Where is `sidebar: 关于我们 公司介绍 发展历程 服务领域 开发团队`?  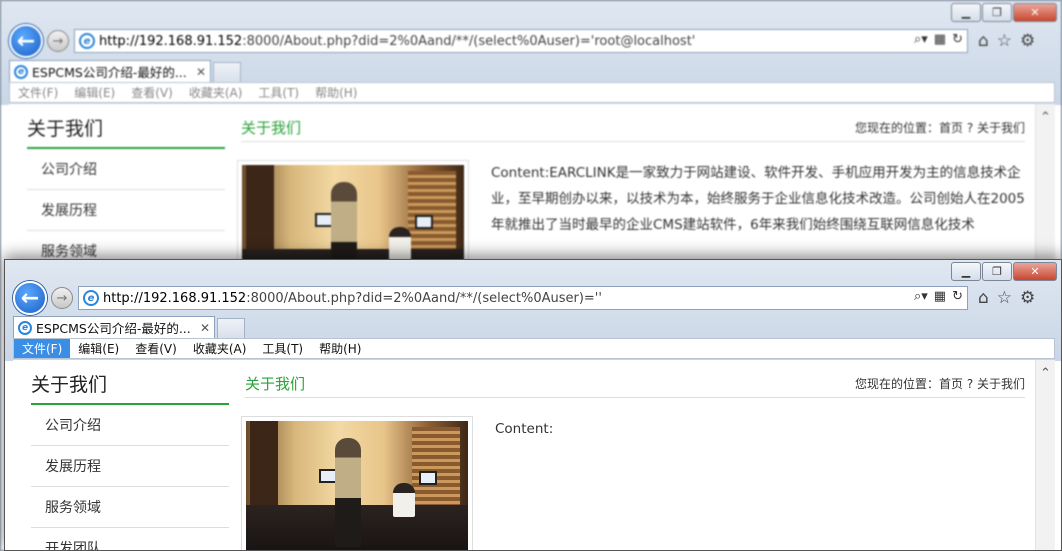
sidebar: 关于我们 公司介绍 发展历程 服务领域 开发团队 is located at coordinates (130, 460).